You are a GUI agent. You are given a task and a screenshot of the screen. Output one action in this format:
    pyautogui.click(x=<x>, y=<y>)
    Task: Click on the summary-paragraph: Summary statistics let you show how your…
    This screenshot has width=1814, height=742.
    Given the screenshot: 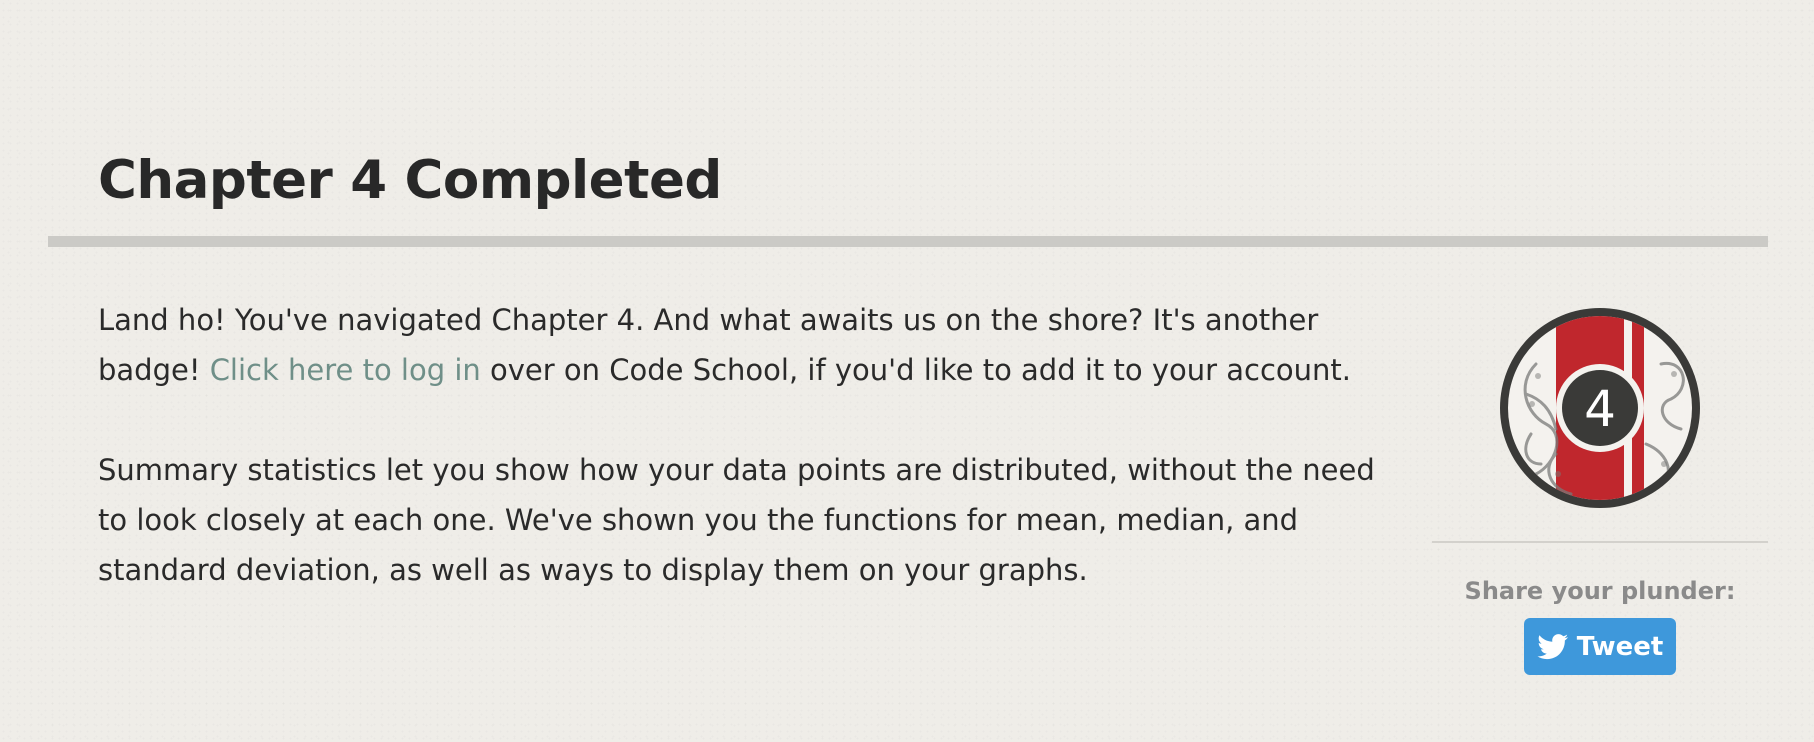 What is the action you would take?
    pyautogui.click(x=736, y=520)
    